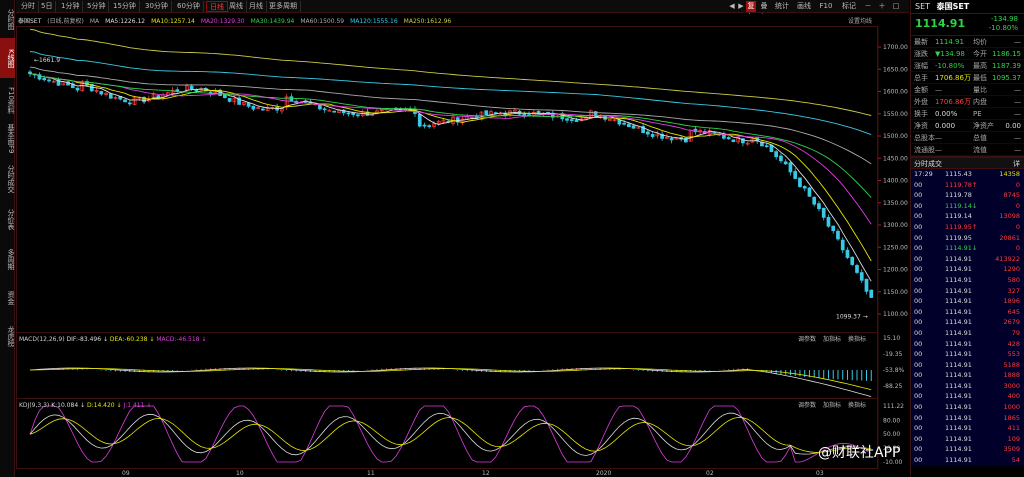 This screenshot has width=1024, height=477. What do you see at coordinates (710, 473) in the screenshot?
I see `x-tick-label: 02` at bounding box center [710, 473].